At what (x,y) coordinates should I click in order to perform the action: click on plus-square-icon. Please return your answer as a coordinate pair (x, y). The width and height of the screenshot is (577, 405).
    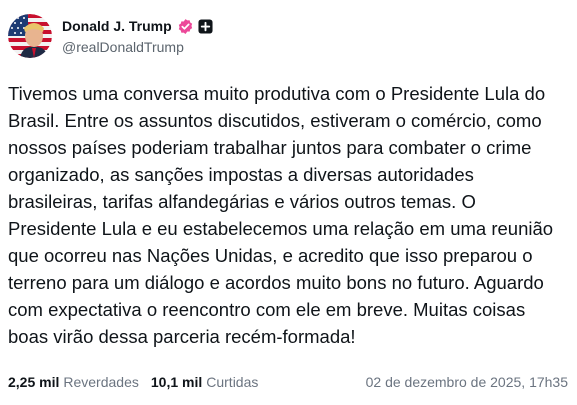
    Looking at the image, I should click on (205, 26).